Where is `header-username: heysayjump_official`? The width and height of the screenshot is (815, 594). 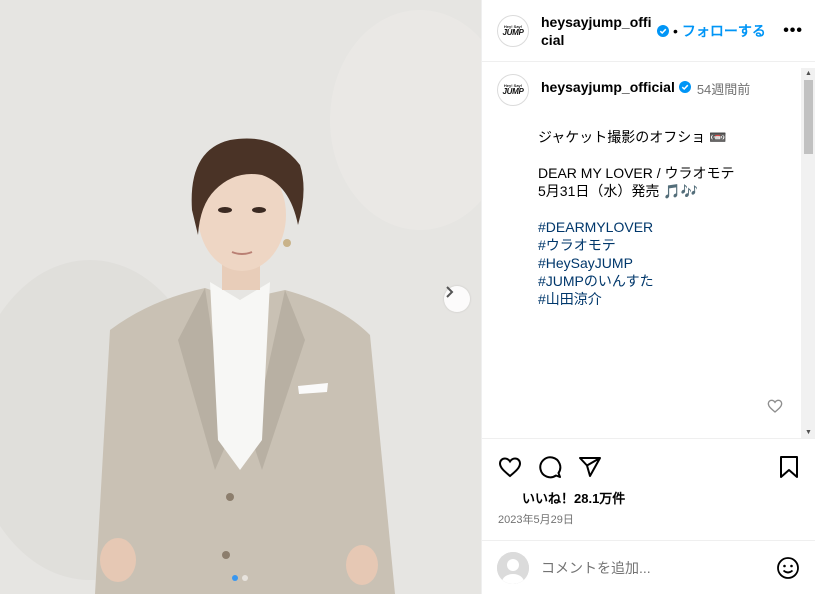
header-username: heysayjump_official is located at coordinates (599, 31).